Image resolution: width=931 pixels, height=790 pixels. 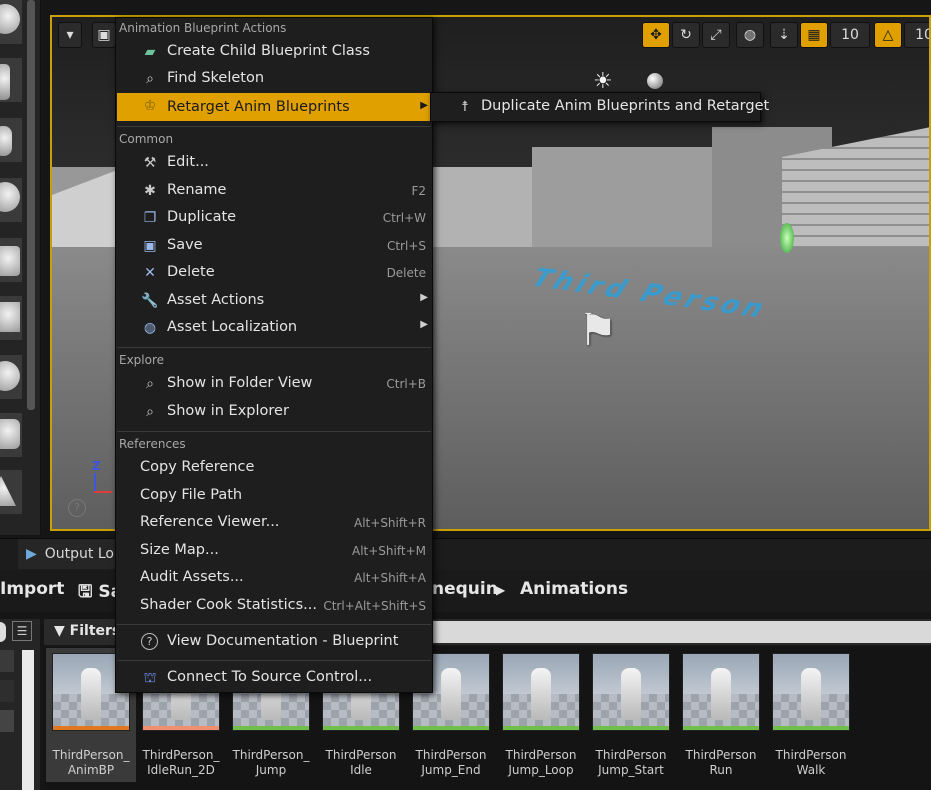 I want to click on rotate-tool-button: ↻, so click(x=686, y=35).